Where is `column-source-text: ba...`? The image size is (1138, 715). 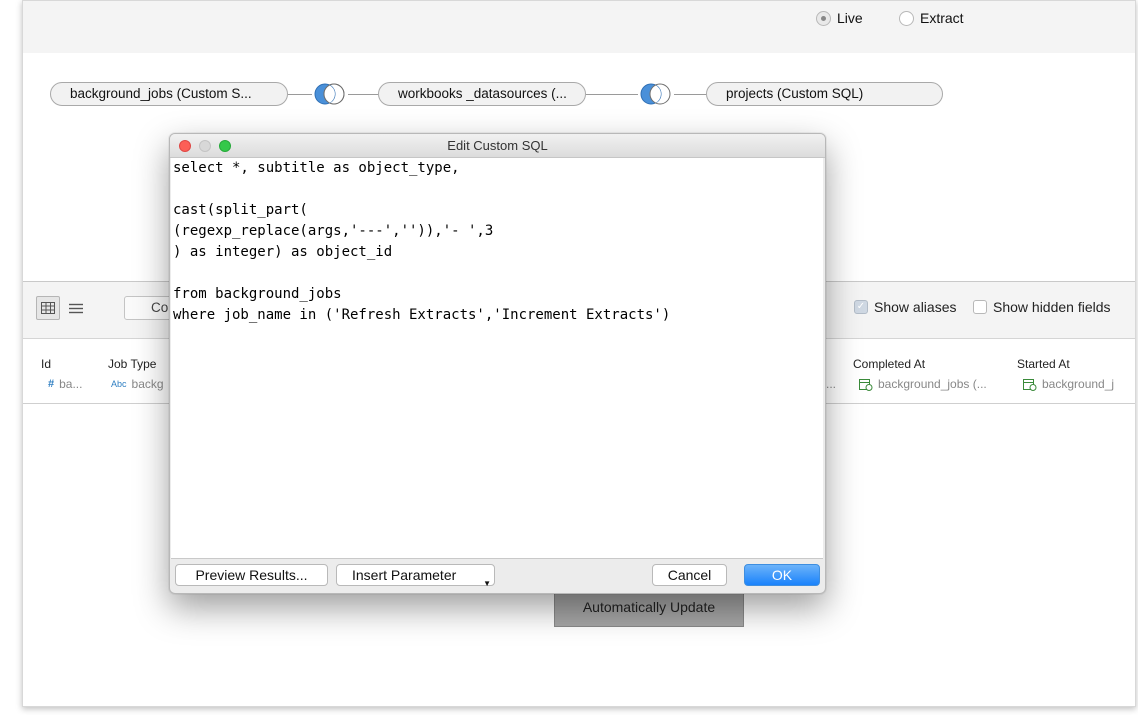
column-source-text: ba... is located at coordinates (71, 384).